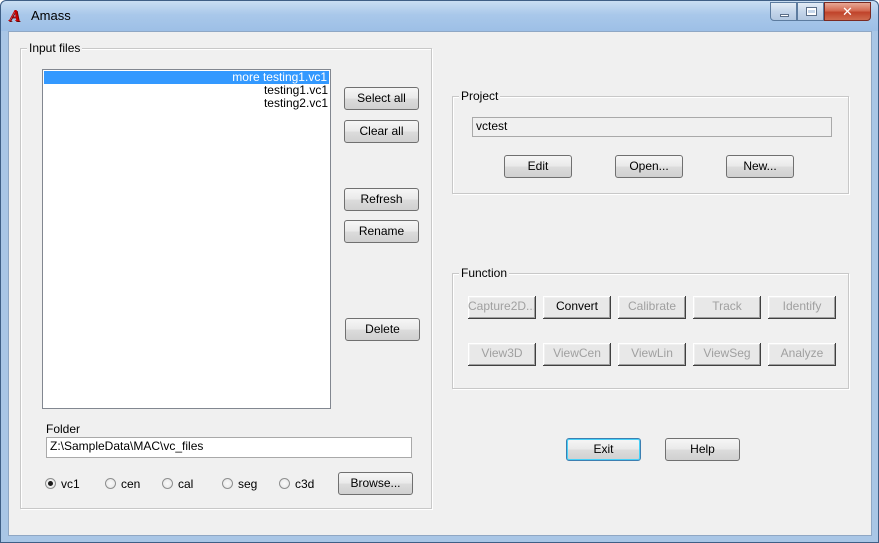  I want to click on radio-label: cal, so click(186, 484).